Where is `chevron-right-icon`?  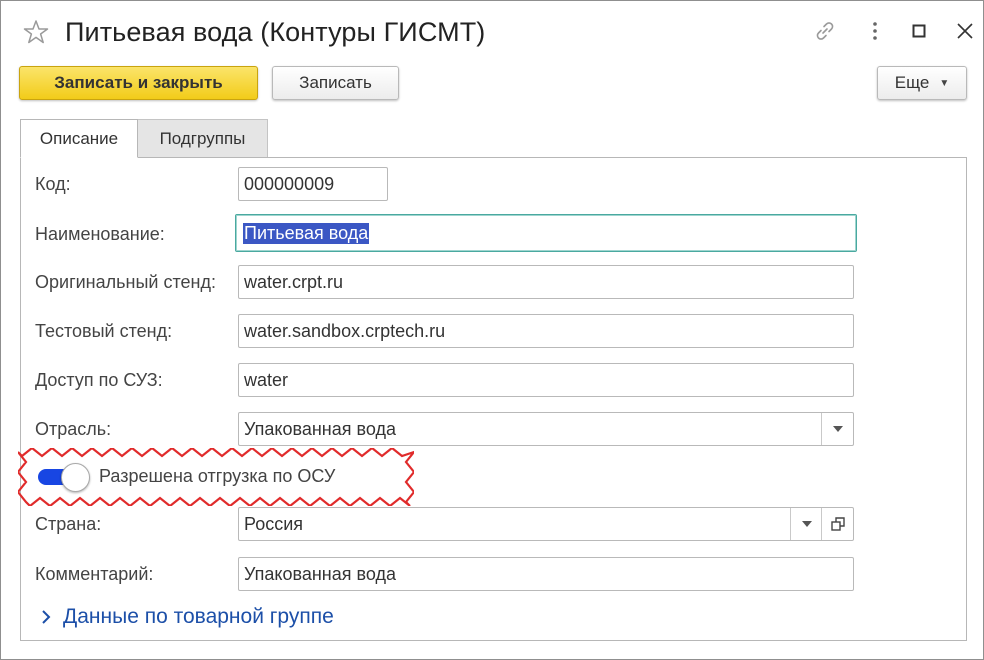
chevron-right-icon is located at coordinates (46, 617).